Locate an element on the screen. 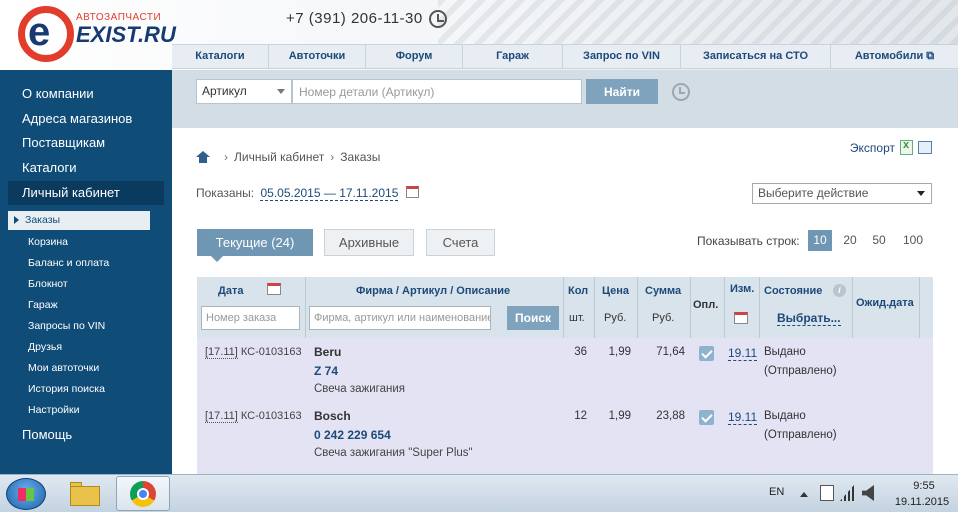 The width and height of the screenshot is (958, 512). sidebar-item-account: Личный кабинет is located at coordinates (86, 193).